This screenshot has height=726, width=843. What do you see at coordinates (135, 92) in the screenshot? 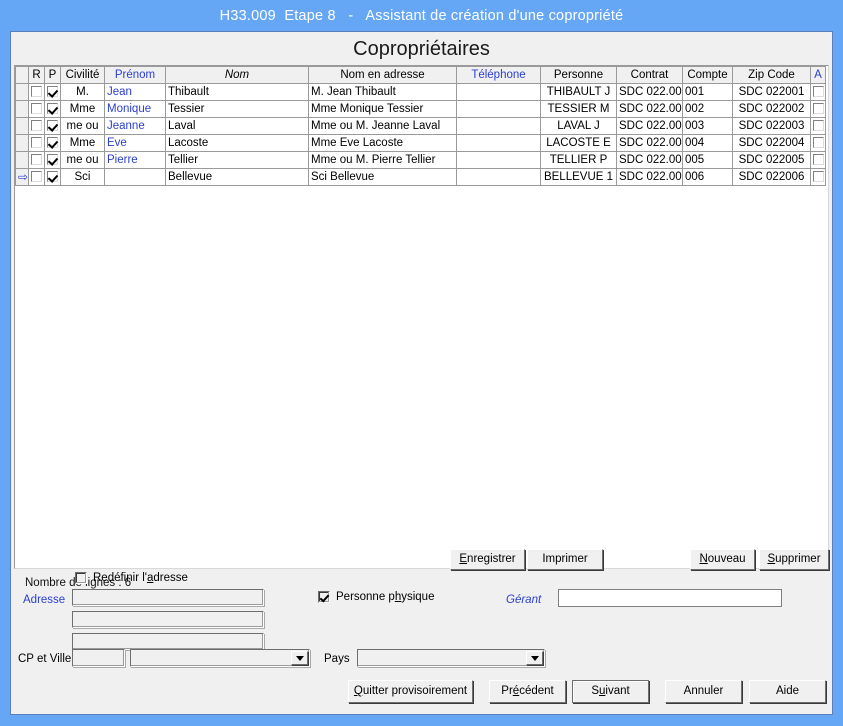
I see `cell-prenom: Jean` at bounding box center [135, 92].